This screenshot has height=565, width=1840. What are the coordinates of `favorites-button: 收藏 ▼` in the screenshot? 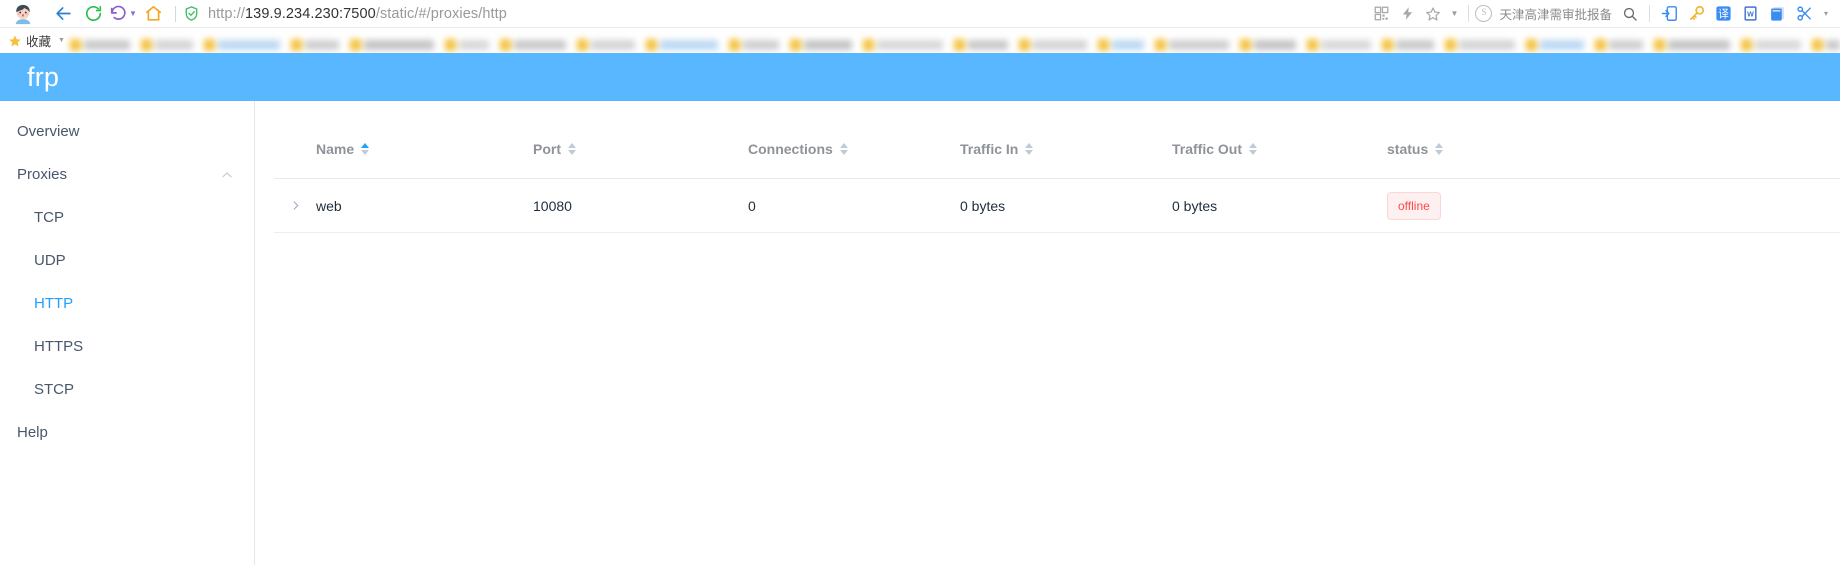 It's located at (36, 40).